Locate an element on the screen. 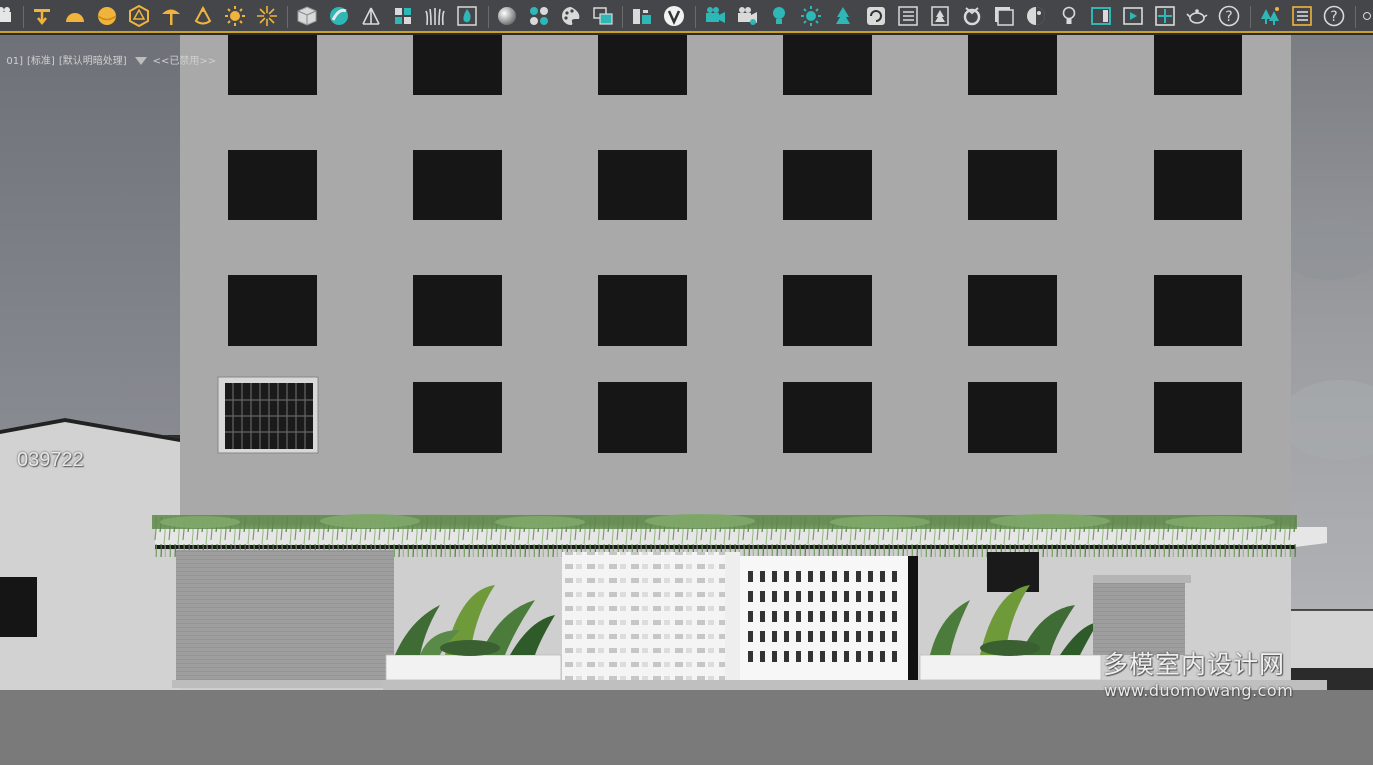 Image resolution: width=1373 pixels, height=765 pixels. teapot-icon is located at coordinates (1197, 16).